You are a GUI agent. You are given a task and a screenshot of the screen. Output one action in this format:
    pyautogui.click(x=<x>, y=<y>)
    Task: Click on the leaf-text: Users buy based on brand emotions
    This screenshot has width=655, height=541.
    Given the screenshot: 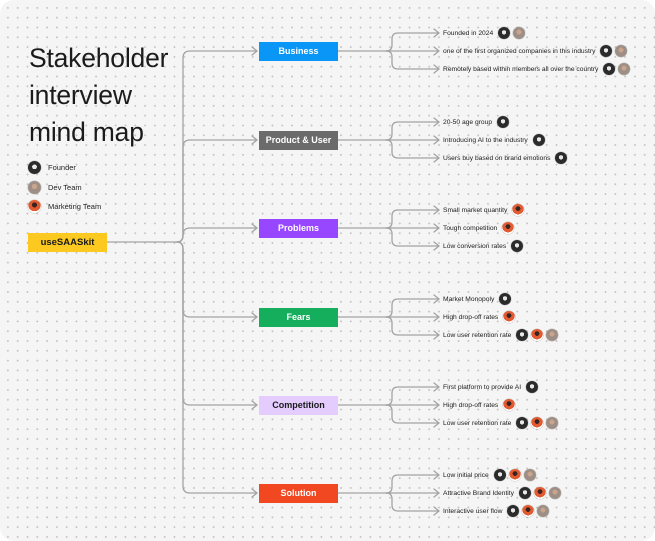 What is the action you would take?
    pyautogui.click(x=497, y=158)
    